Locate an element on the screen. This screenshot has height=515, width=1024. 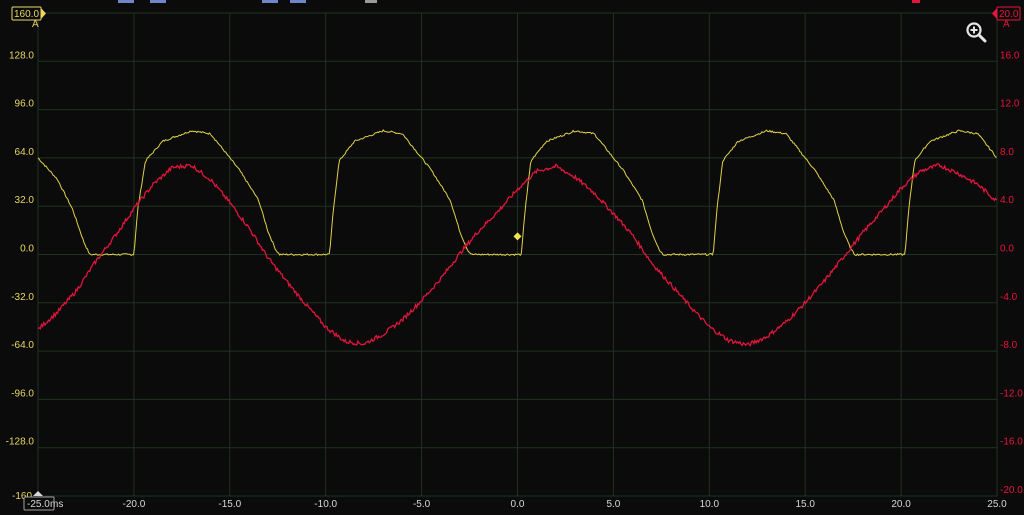
left-unit-label: A is located at coordinates (35, 24).